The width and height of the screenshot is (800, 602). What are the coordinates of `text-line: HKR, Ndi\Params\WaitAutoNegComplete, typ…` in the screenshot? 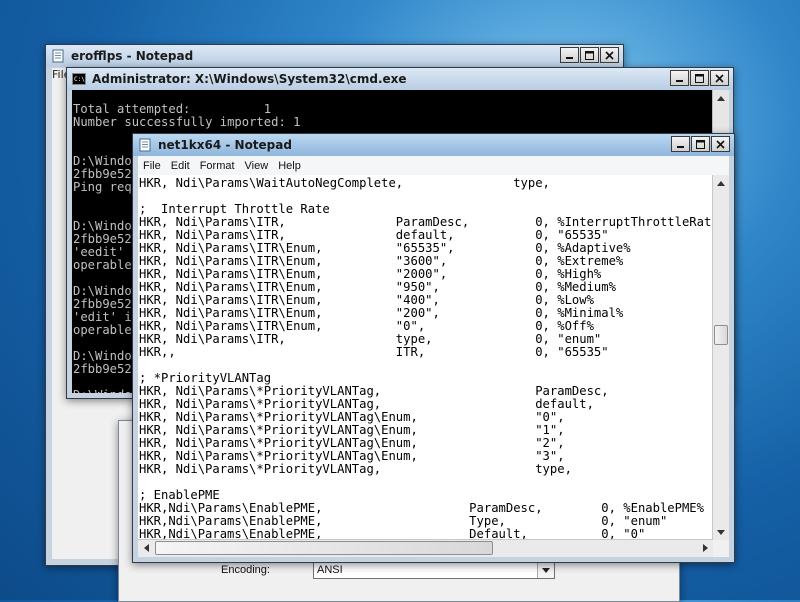 It's located at (344, 183).